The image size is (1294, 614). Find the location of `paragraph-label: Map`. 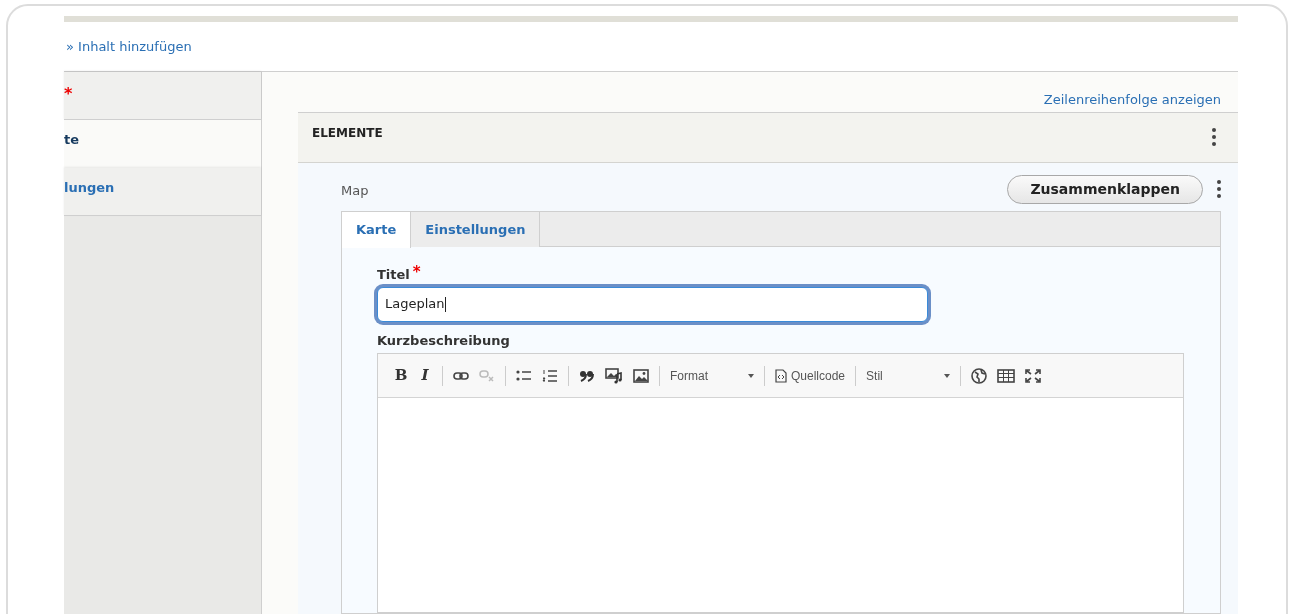

paragraph-label: Map is located at coordinates (355, 191).